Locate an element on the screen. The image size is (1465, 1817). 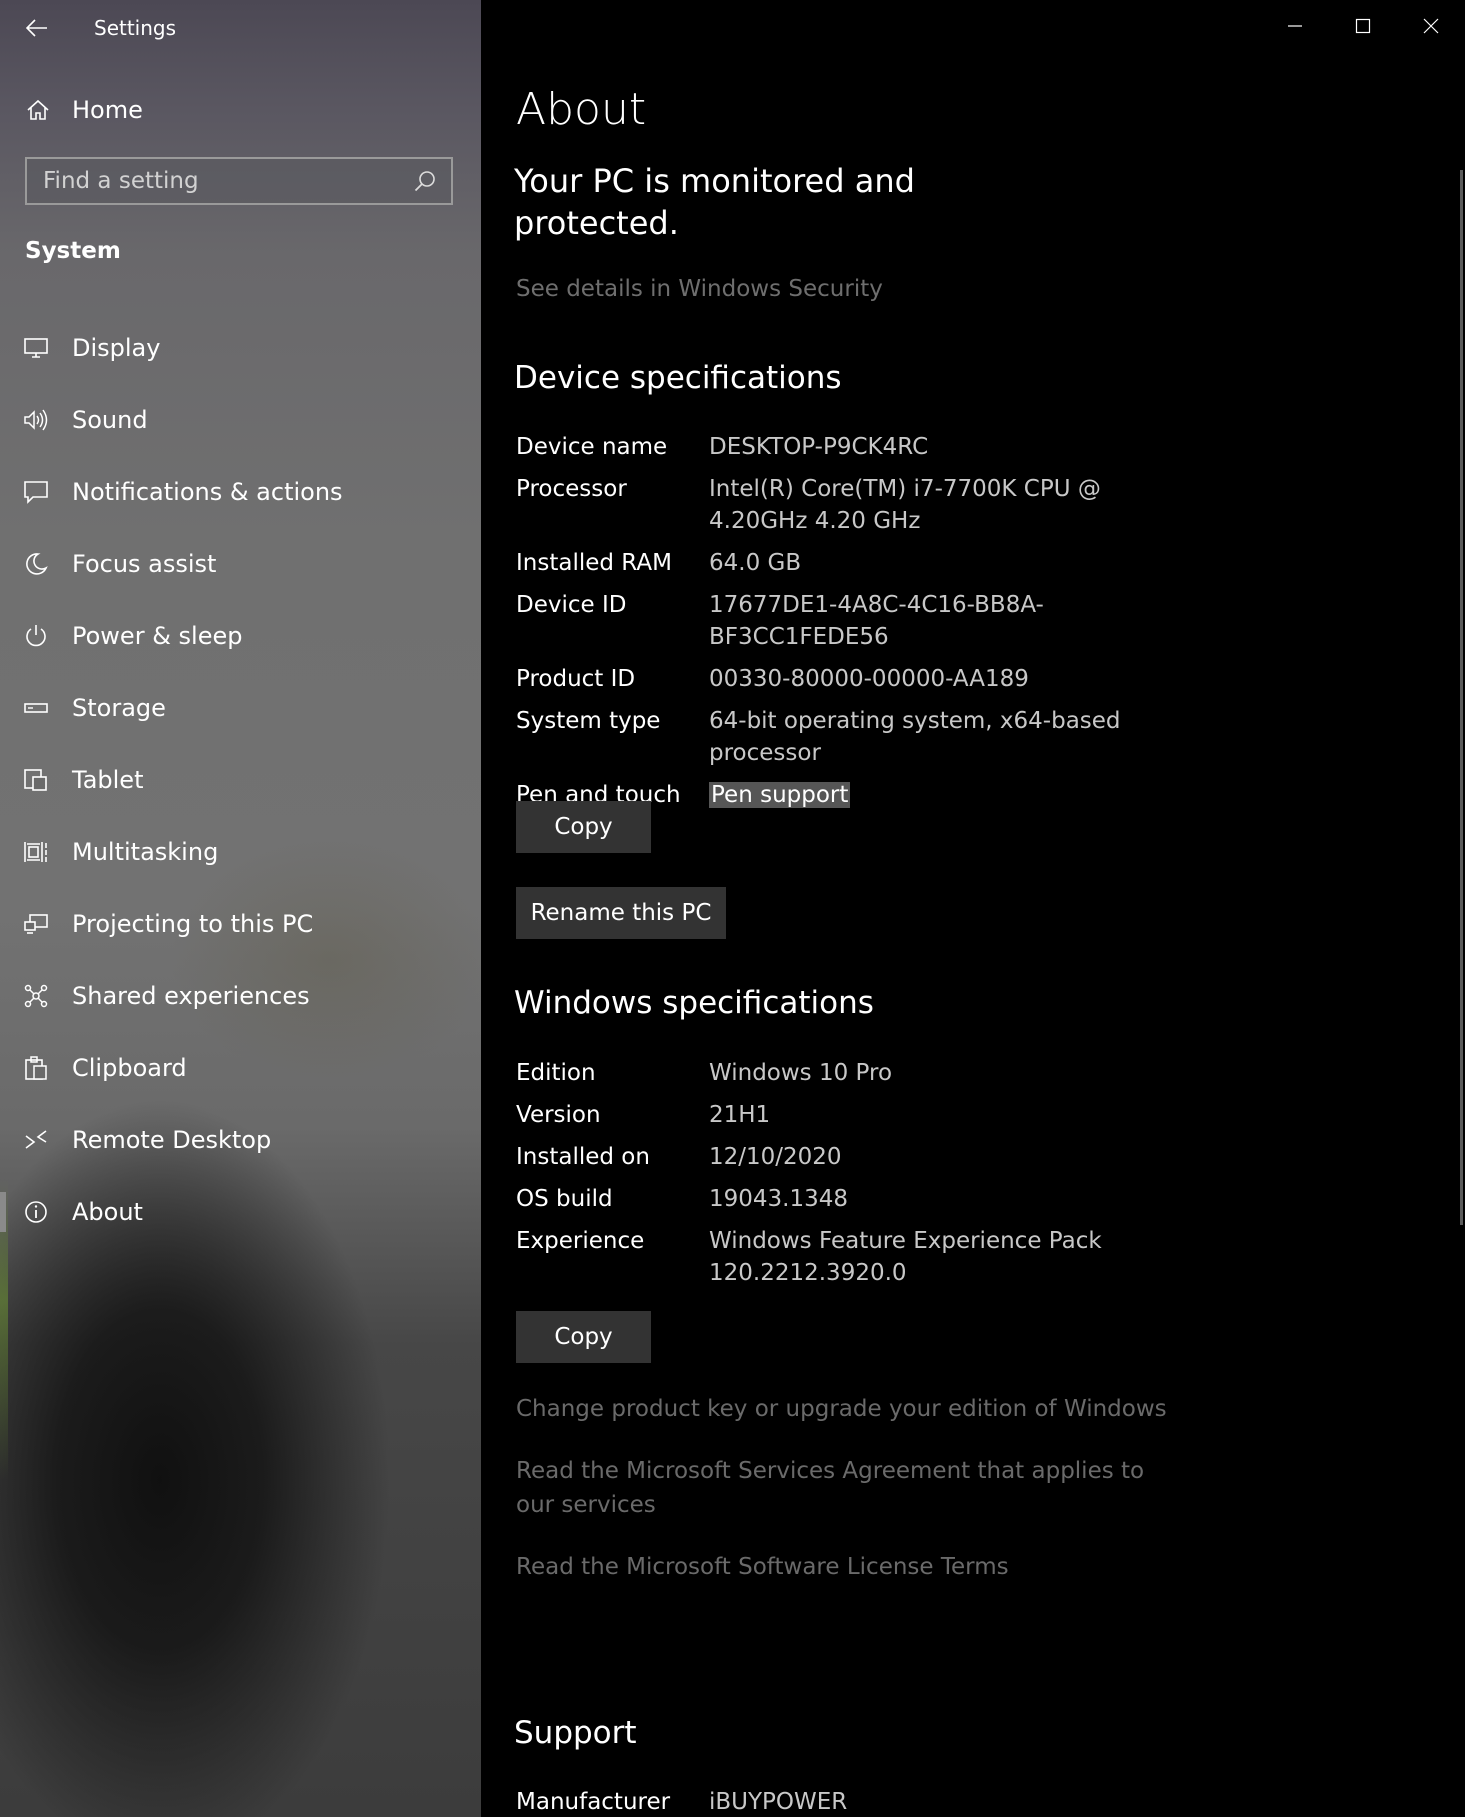
device-specs-heading: Device specifications is located at coordinates (678, 378).